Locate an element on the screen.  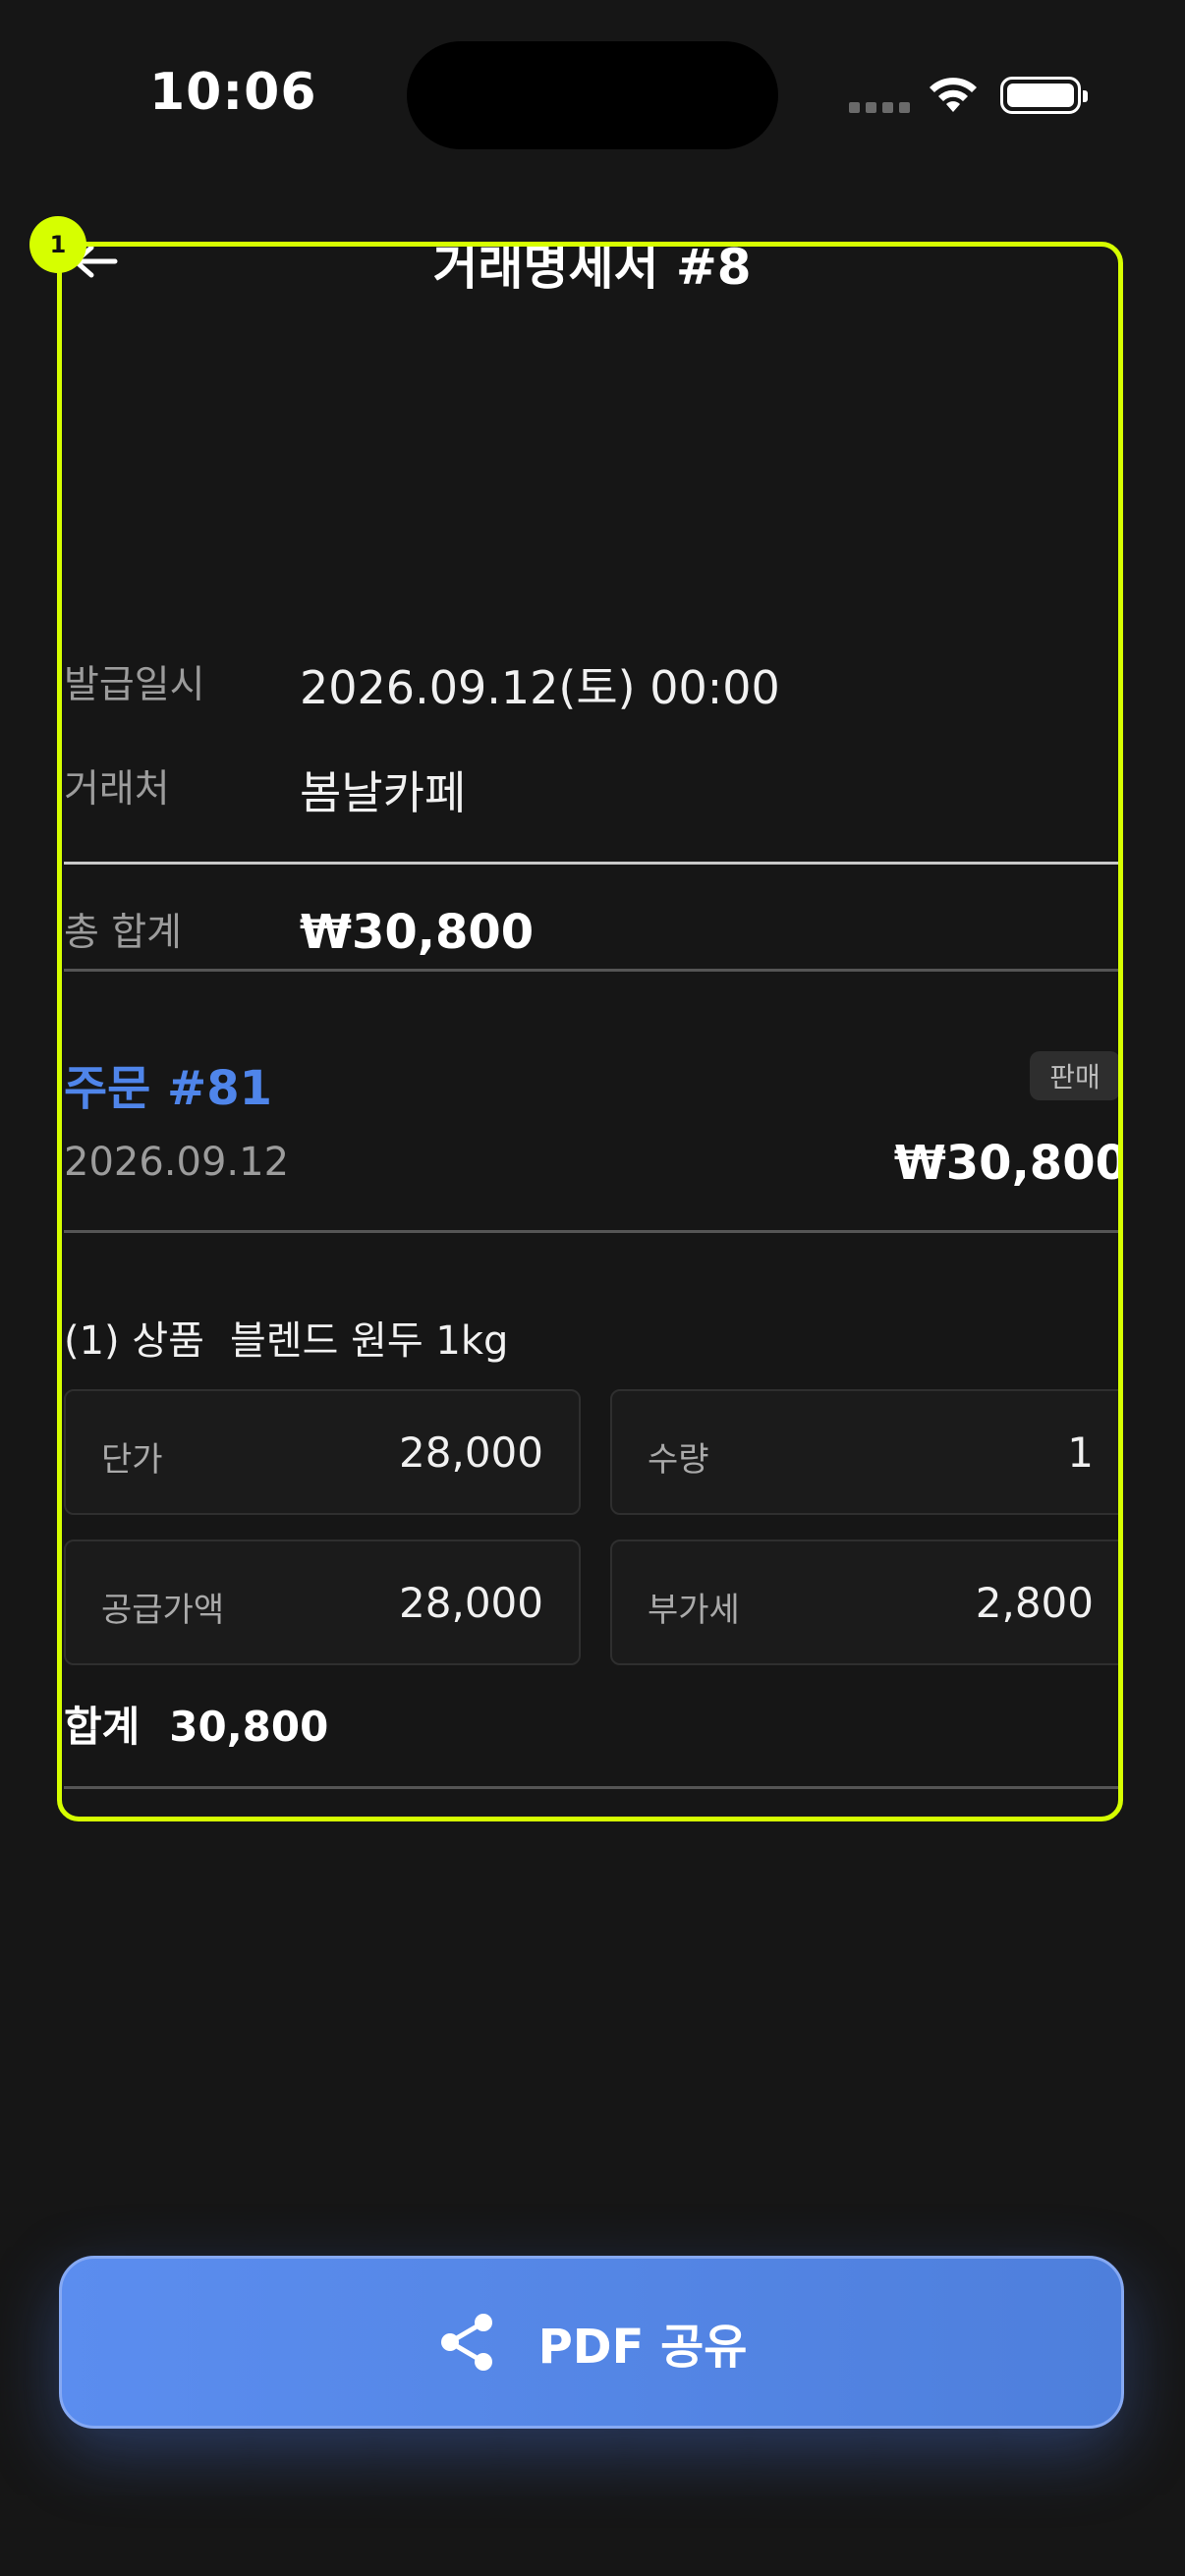
dynamic-island is located at coordinates (592, 95).